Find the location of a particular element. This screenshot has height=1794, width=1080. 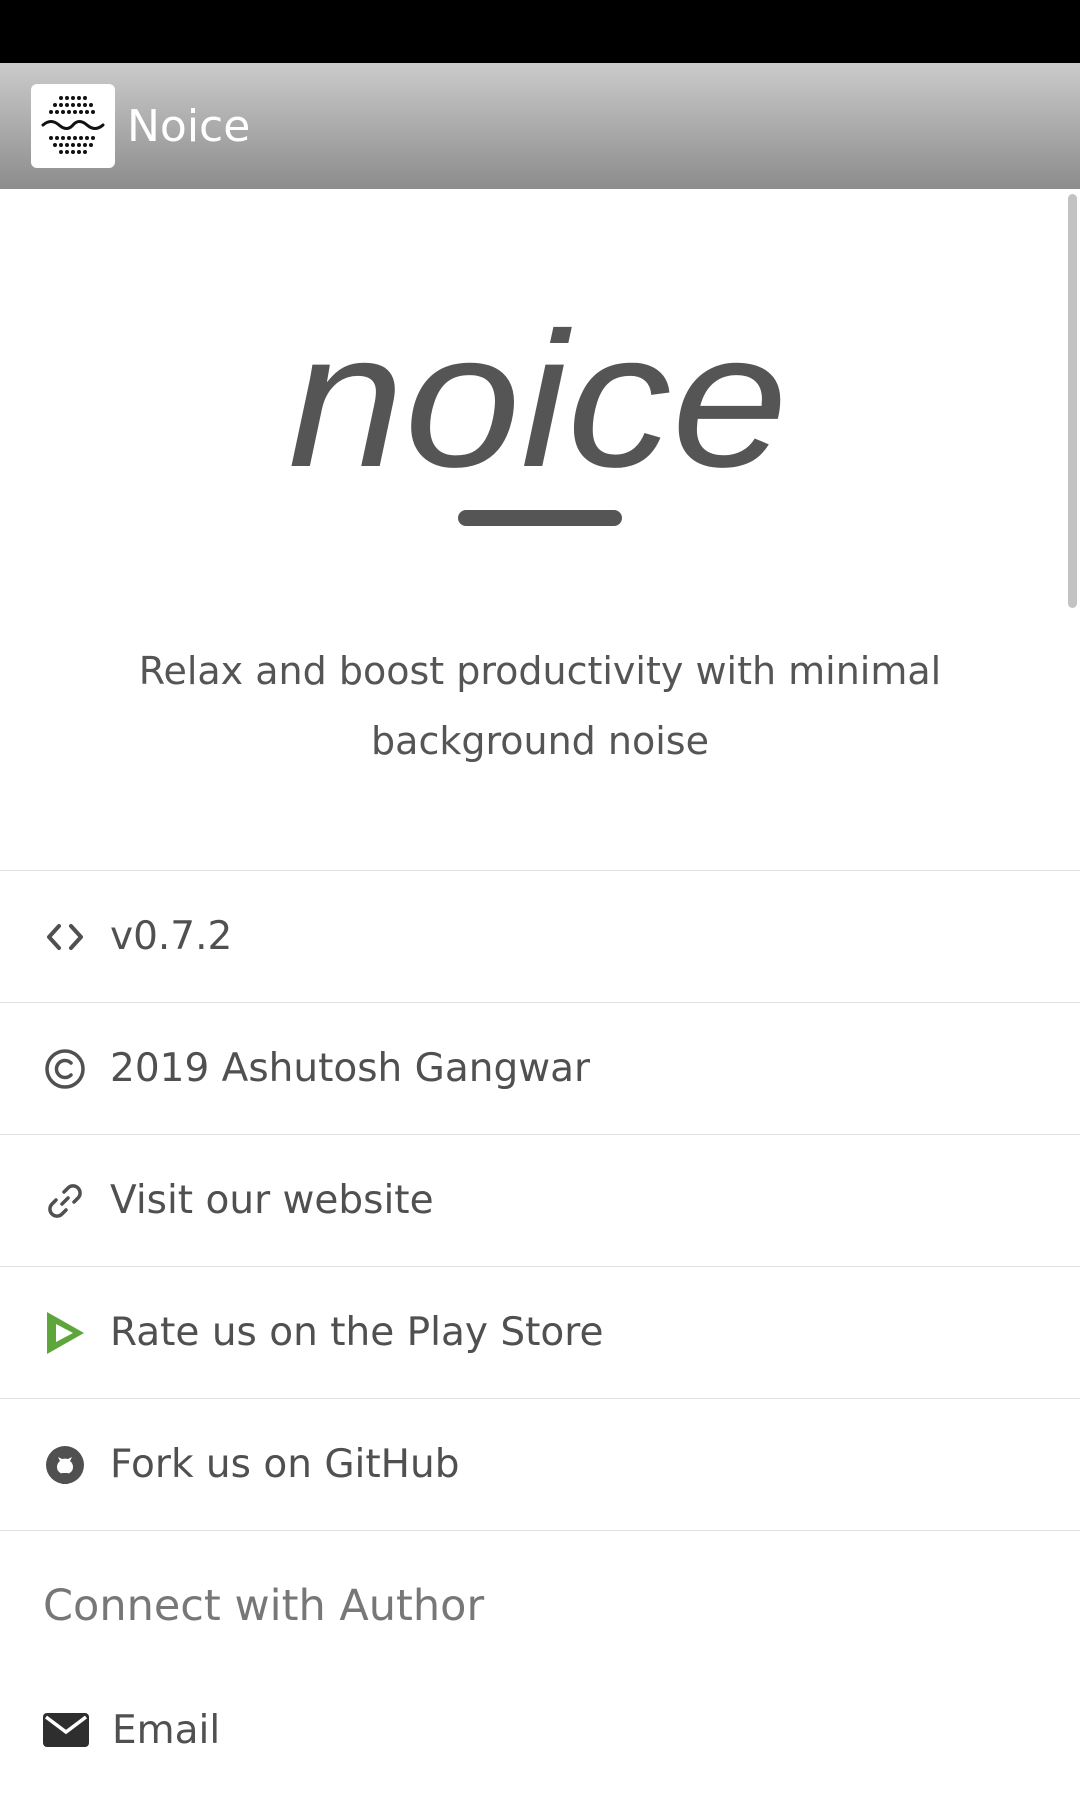

app-title: Noice is located at coordinates (189, 126).